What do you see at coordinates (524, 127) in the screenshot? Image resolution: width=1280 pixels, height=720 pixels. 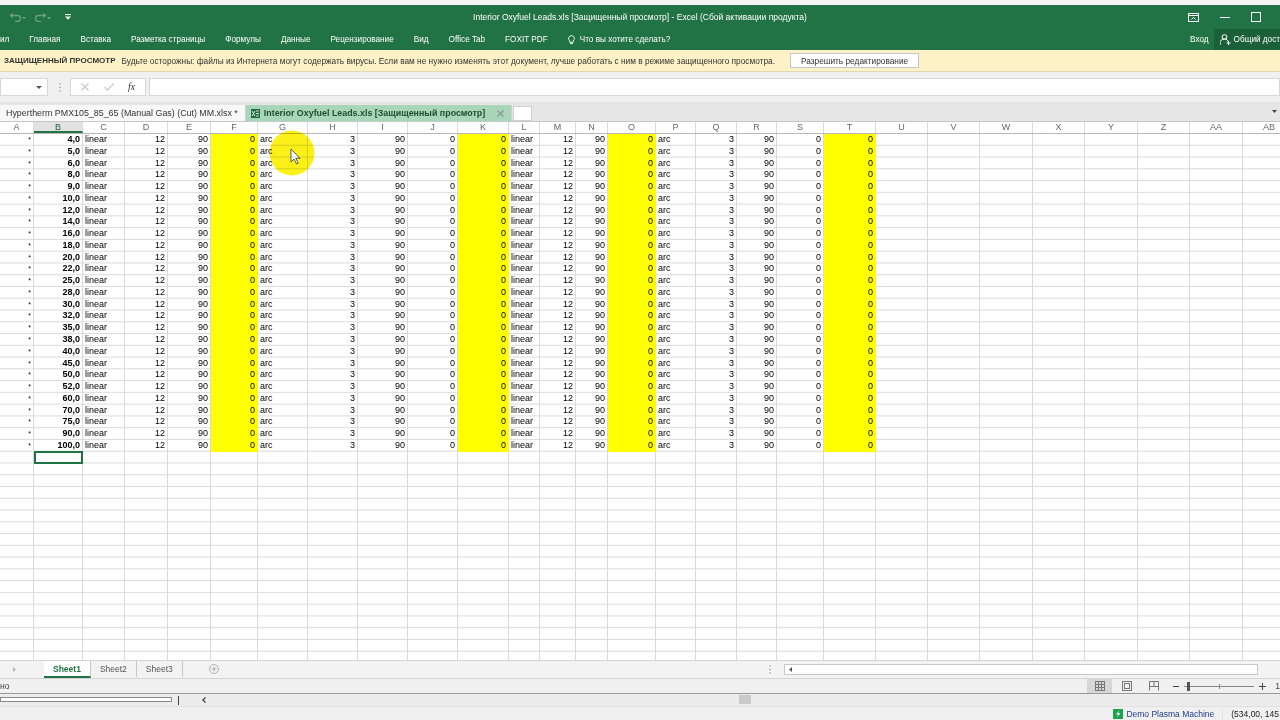 I see `column-header: L` at bounding box center [524, 127].